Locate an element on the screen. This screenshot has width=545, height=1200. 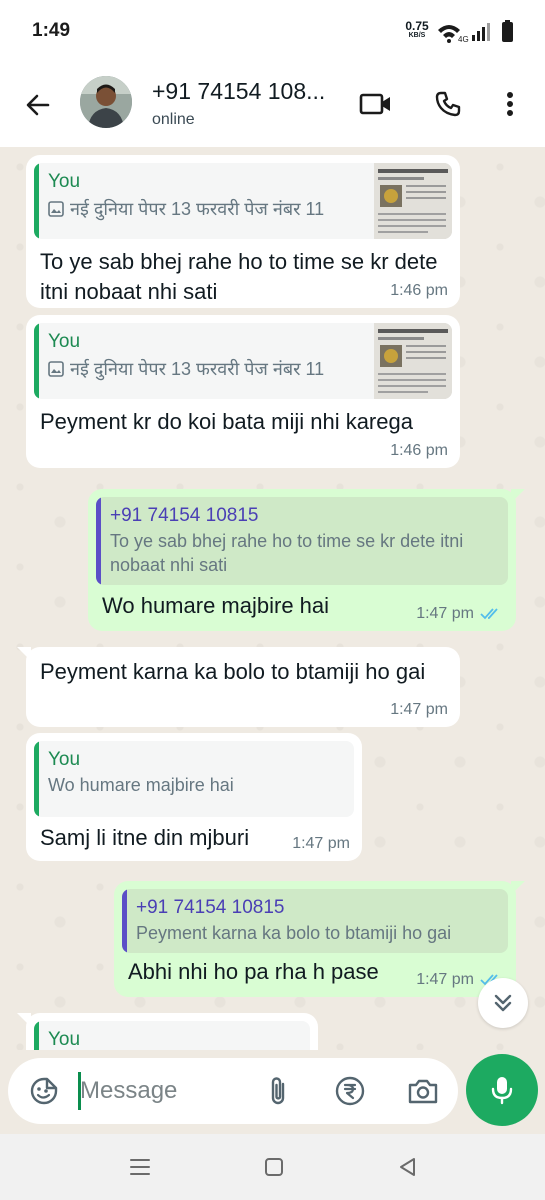
rupee-icon is located at coordinates (350, 1091).